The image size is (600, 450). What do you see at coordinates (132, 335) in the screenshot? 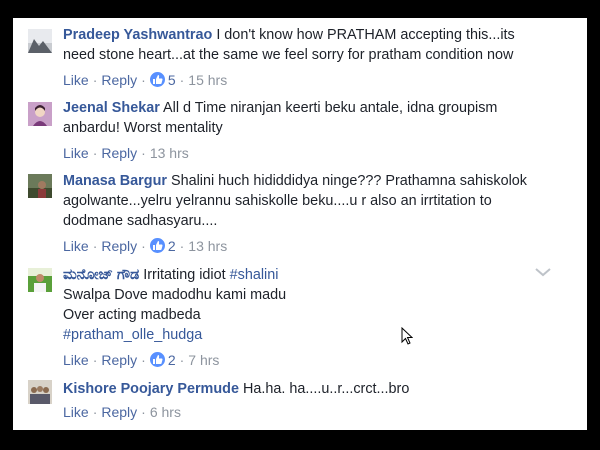
I see `hashtag-link: #pratham_olle_hudga` at bounding box center [132, 335].